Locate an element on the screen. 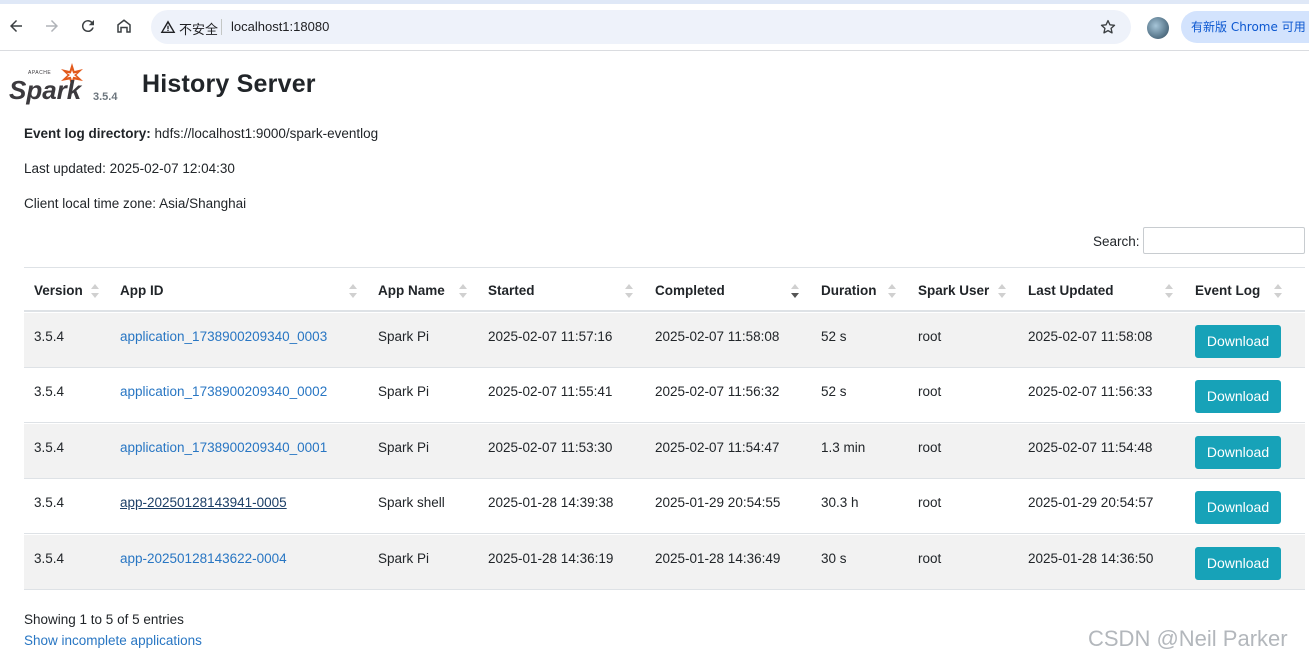 Image resolution: width=1309 pixels, height=661 pixels. cell-started: 2025-01-28 14:39:38 is located at coordinates (551, 502).